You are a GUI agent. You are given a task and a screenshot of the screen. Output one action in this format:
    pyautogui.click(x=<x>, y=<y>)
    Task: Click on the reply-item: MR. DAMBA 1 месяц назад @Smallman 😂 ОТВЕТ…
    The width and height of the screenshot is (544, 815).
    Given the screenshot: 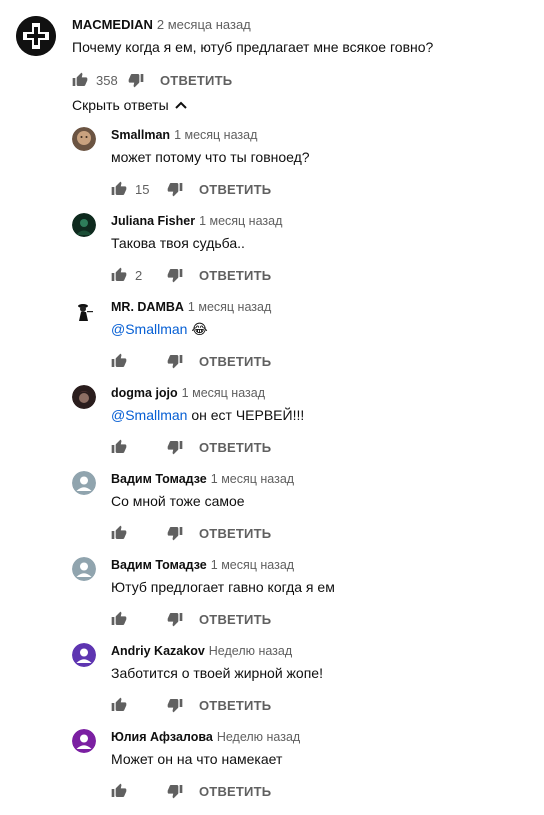 What is the action you would take?
    pyautogui.click(x=272, y=342)
    